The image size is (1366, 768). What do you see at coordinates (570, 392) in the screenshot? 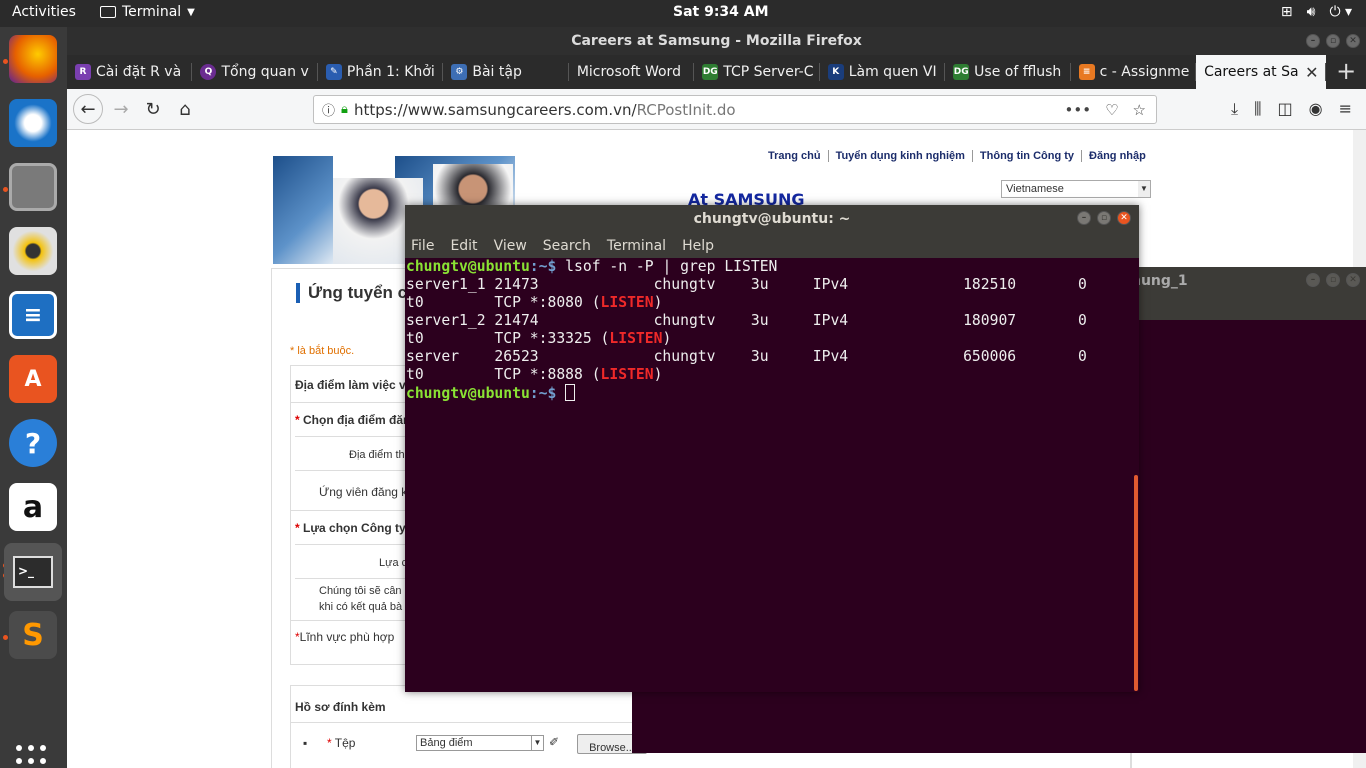
I see `text-cursor` at bounding box center [570, 392].